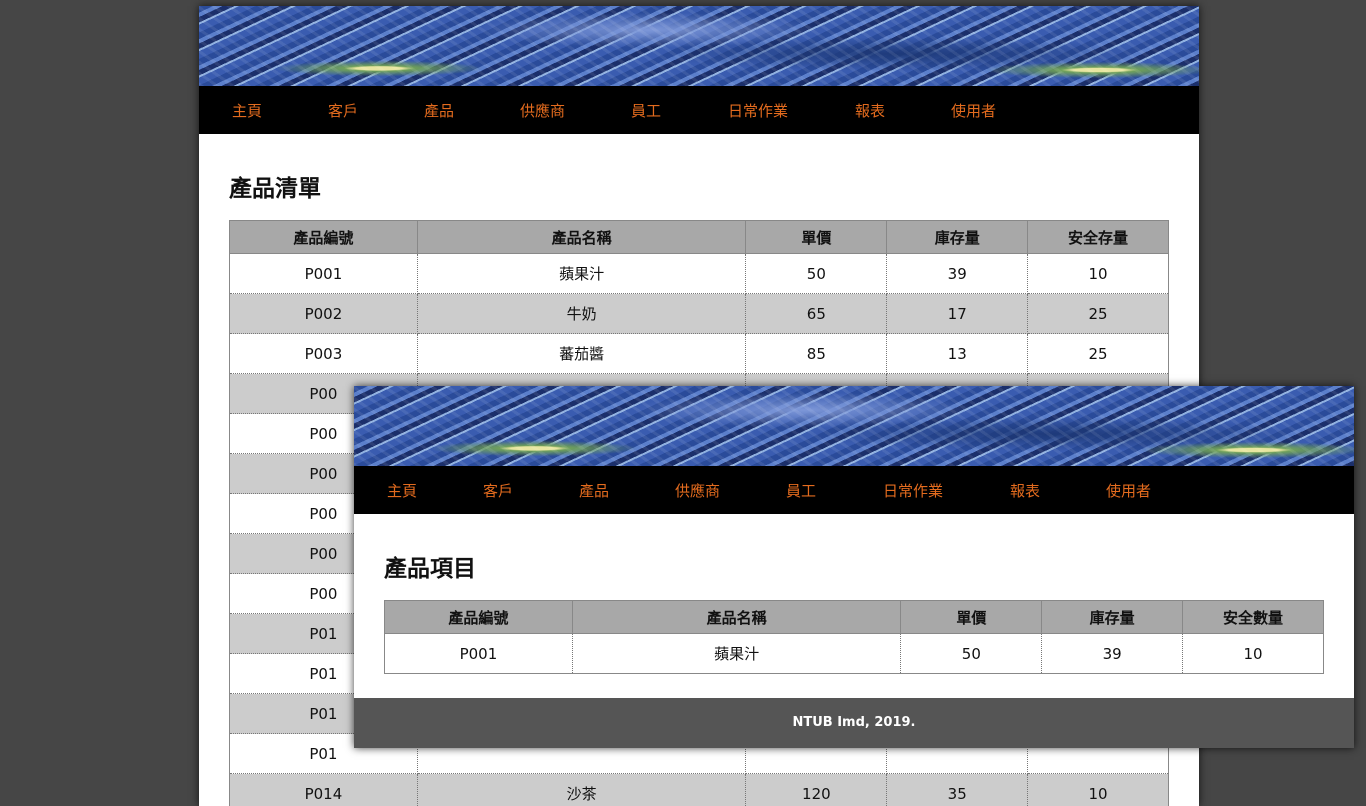  I want to click on unit-price-cell: 85, so click(816, 354).